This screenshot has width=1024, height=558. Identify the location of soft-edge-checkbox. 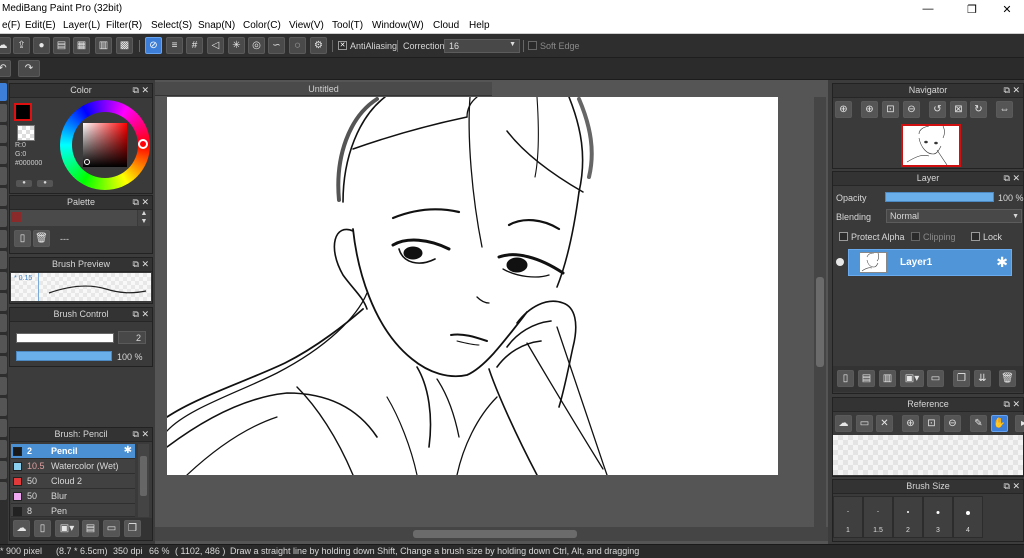
(532, 45).